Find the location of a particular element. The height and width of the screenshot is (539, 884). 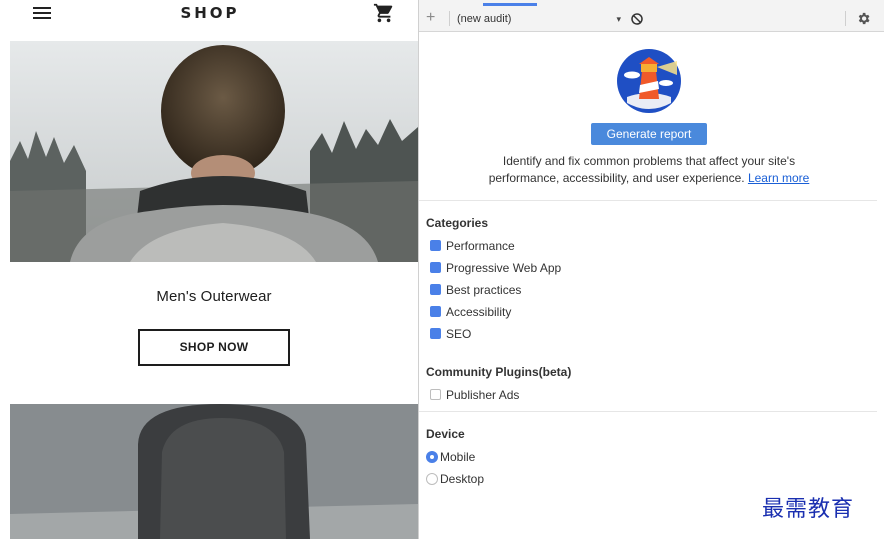

device-label: Desktop is located at coordinates (462, 479).